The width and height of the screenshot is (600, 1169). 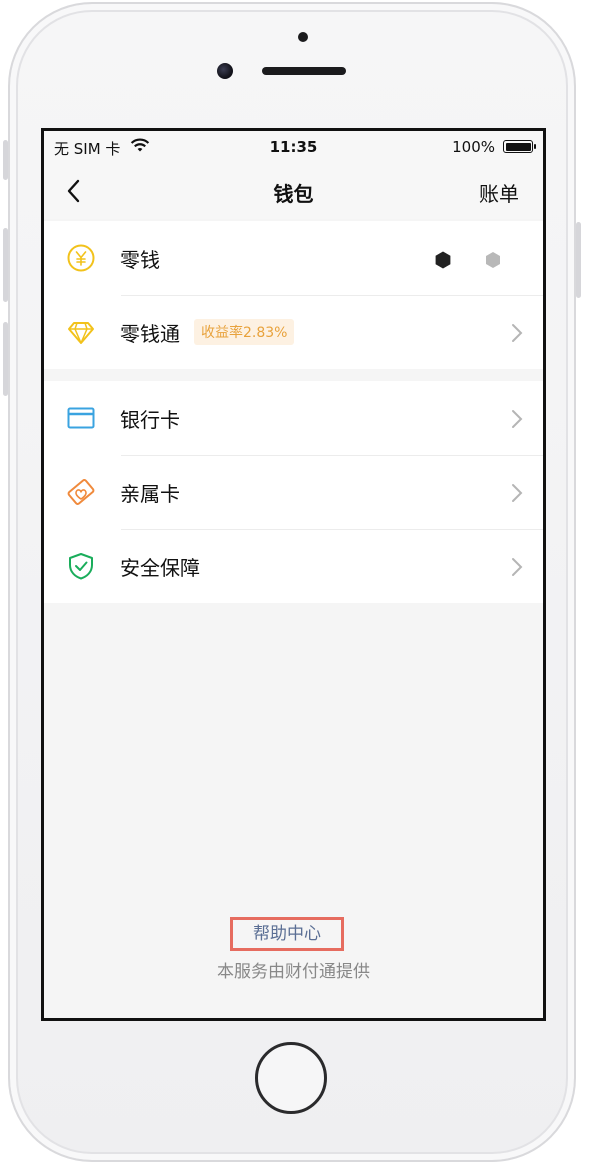 I want to click on list-item-bank-card: 银行卡, so click(x=293, y=418).